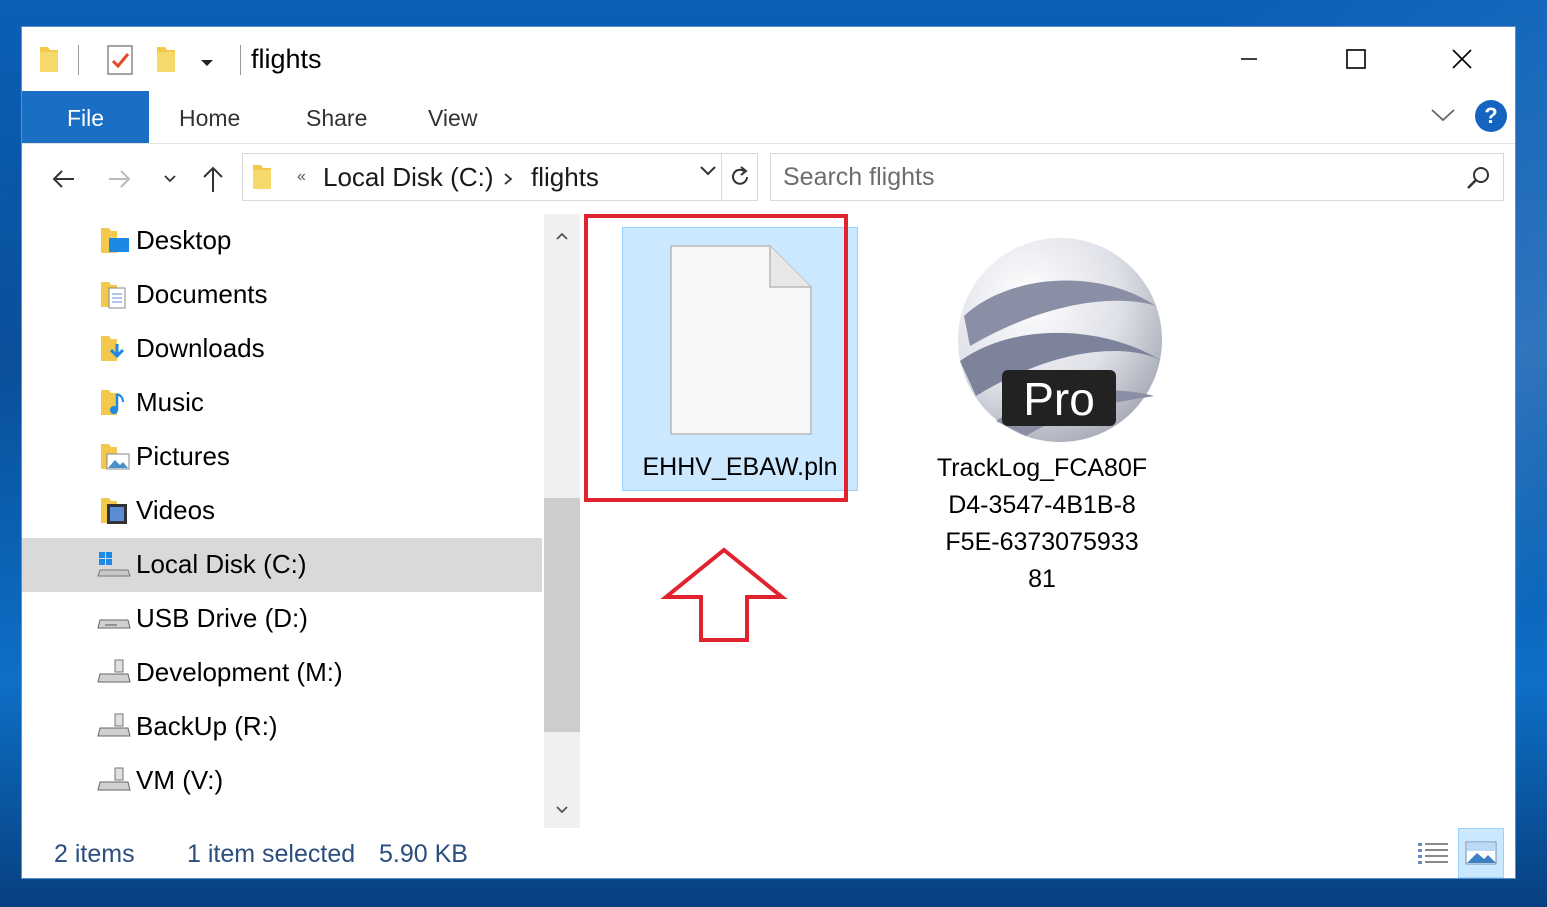 The width and height of the screenshot is (1547, 907). Describe the element at coordinates (286, 59) in the screenshot. I see `window-title: flights` at that location.